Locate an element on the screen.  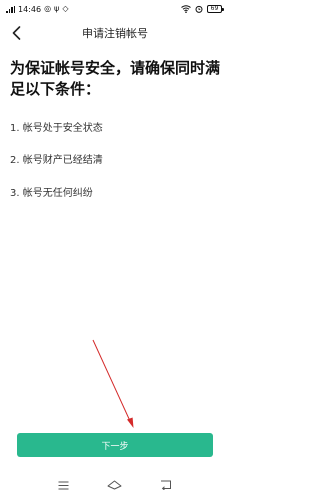
signal-icon is located at coordinates (10, 9).